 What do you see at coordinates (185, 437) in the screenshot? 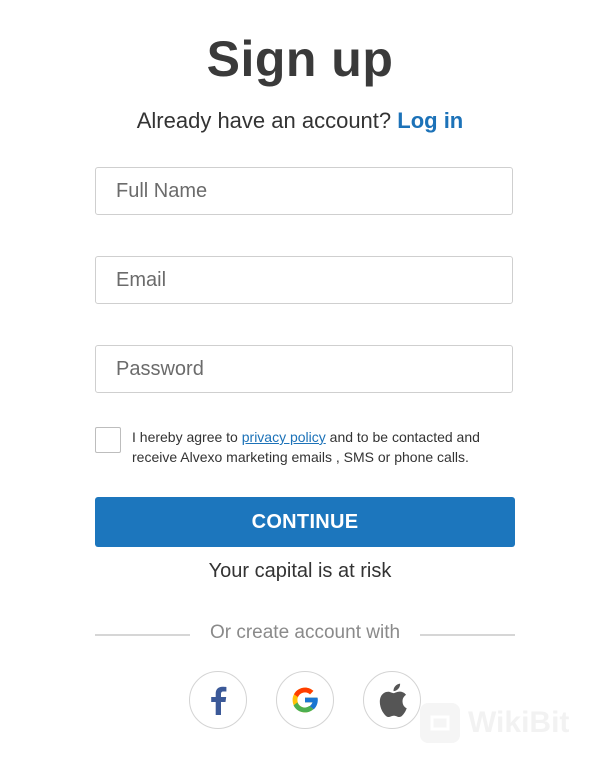
I see `consent-prefix: I hereby agree to` at bounding box center [185, 437].